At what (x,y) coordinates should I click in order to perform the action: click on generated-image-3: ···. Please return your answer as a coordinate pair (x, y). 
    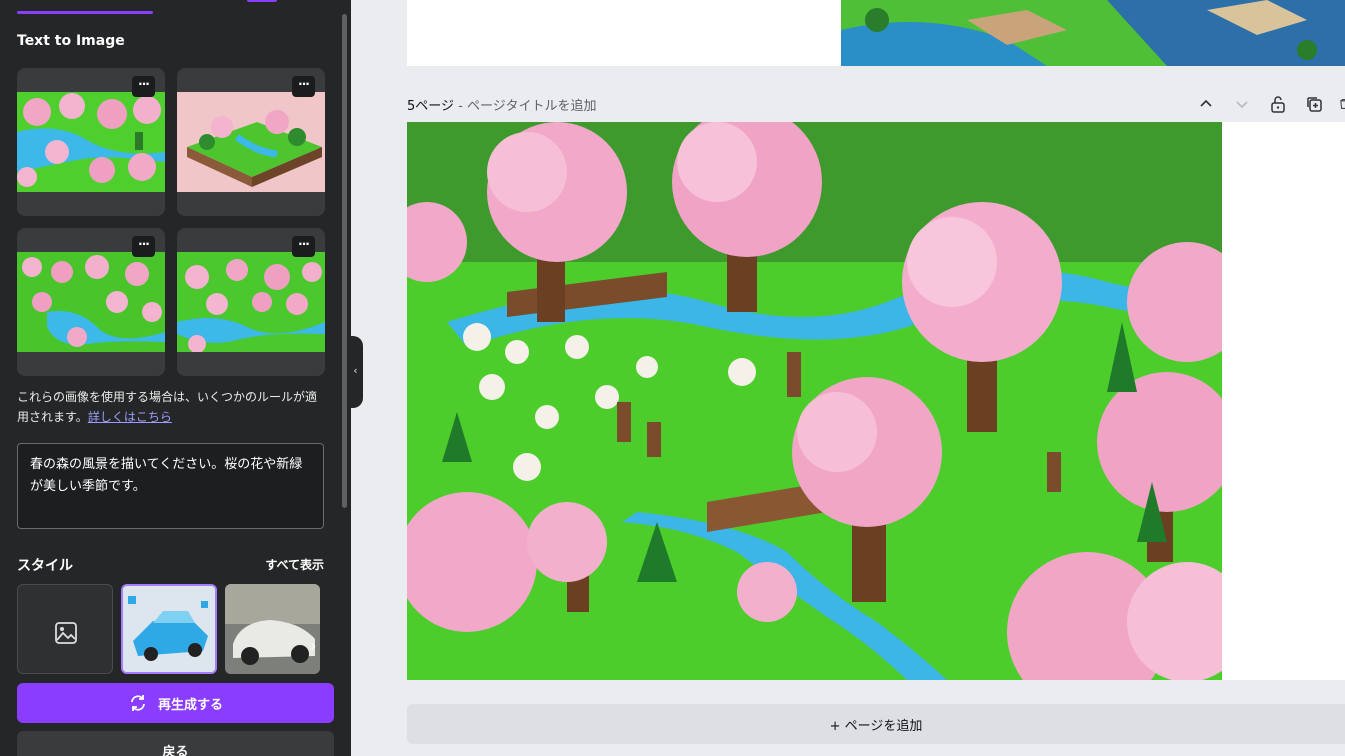
    Looking at the image, I should click on (91, 302).